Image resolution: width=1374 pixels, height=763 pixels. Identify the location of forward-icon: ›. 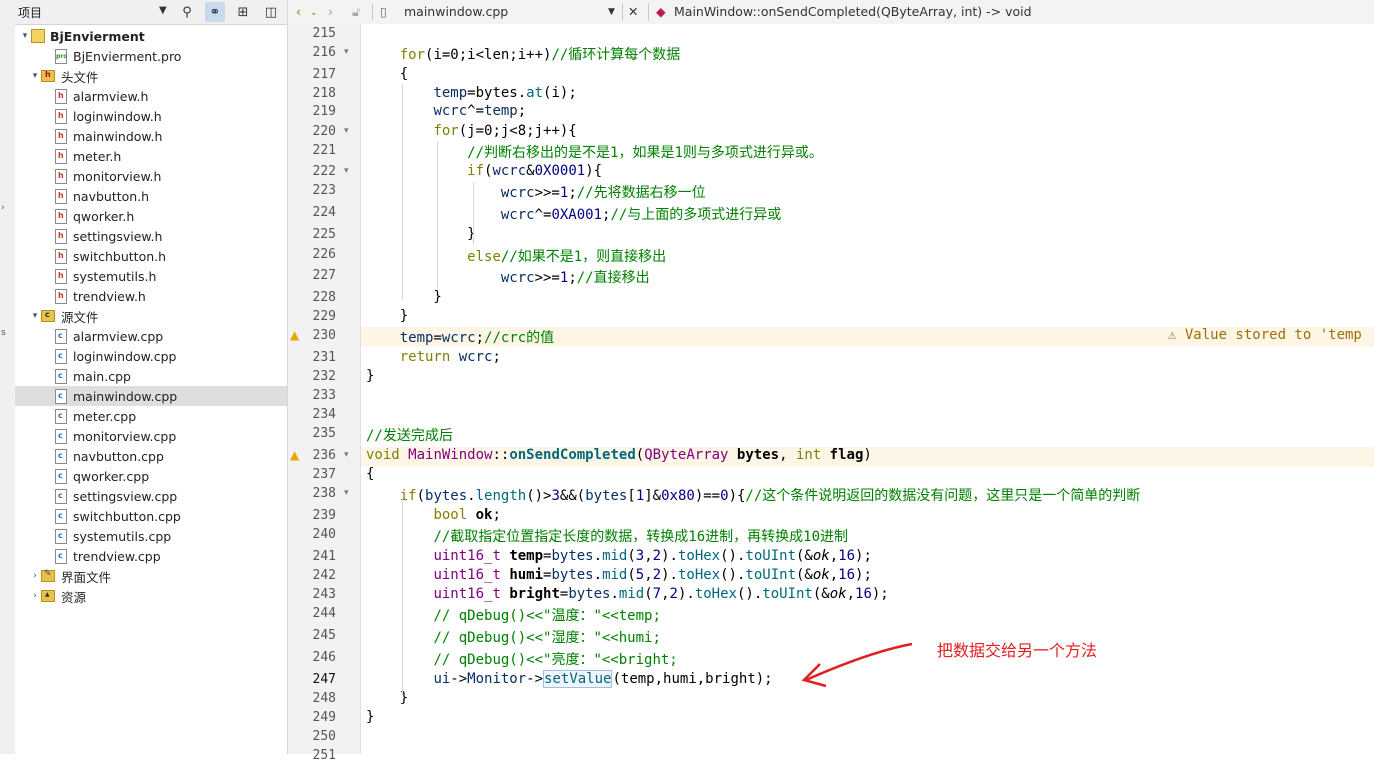
(330, 11).